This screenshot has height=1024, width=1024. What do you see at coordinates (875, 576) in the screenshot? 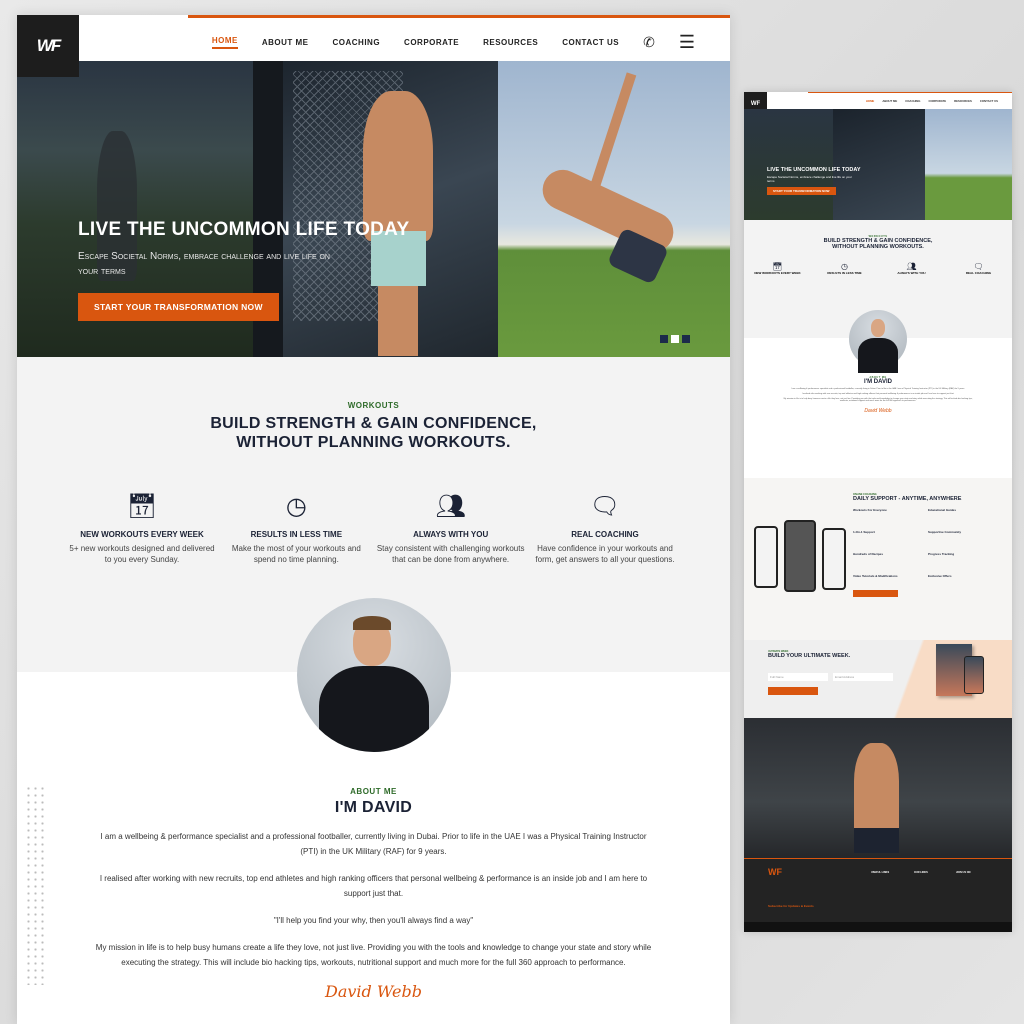
I see `mini-coaching-item: Video Tutorials & Modifications` at bounding box center [875, 576].